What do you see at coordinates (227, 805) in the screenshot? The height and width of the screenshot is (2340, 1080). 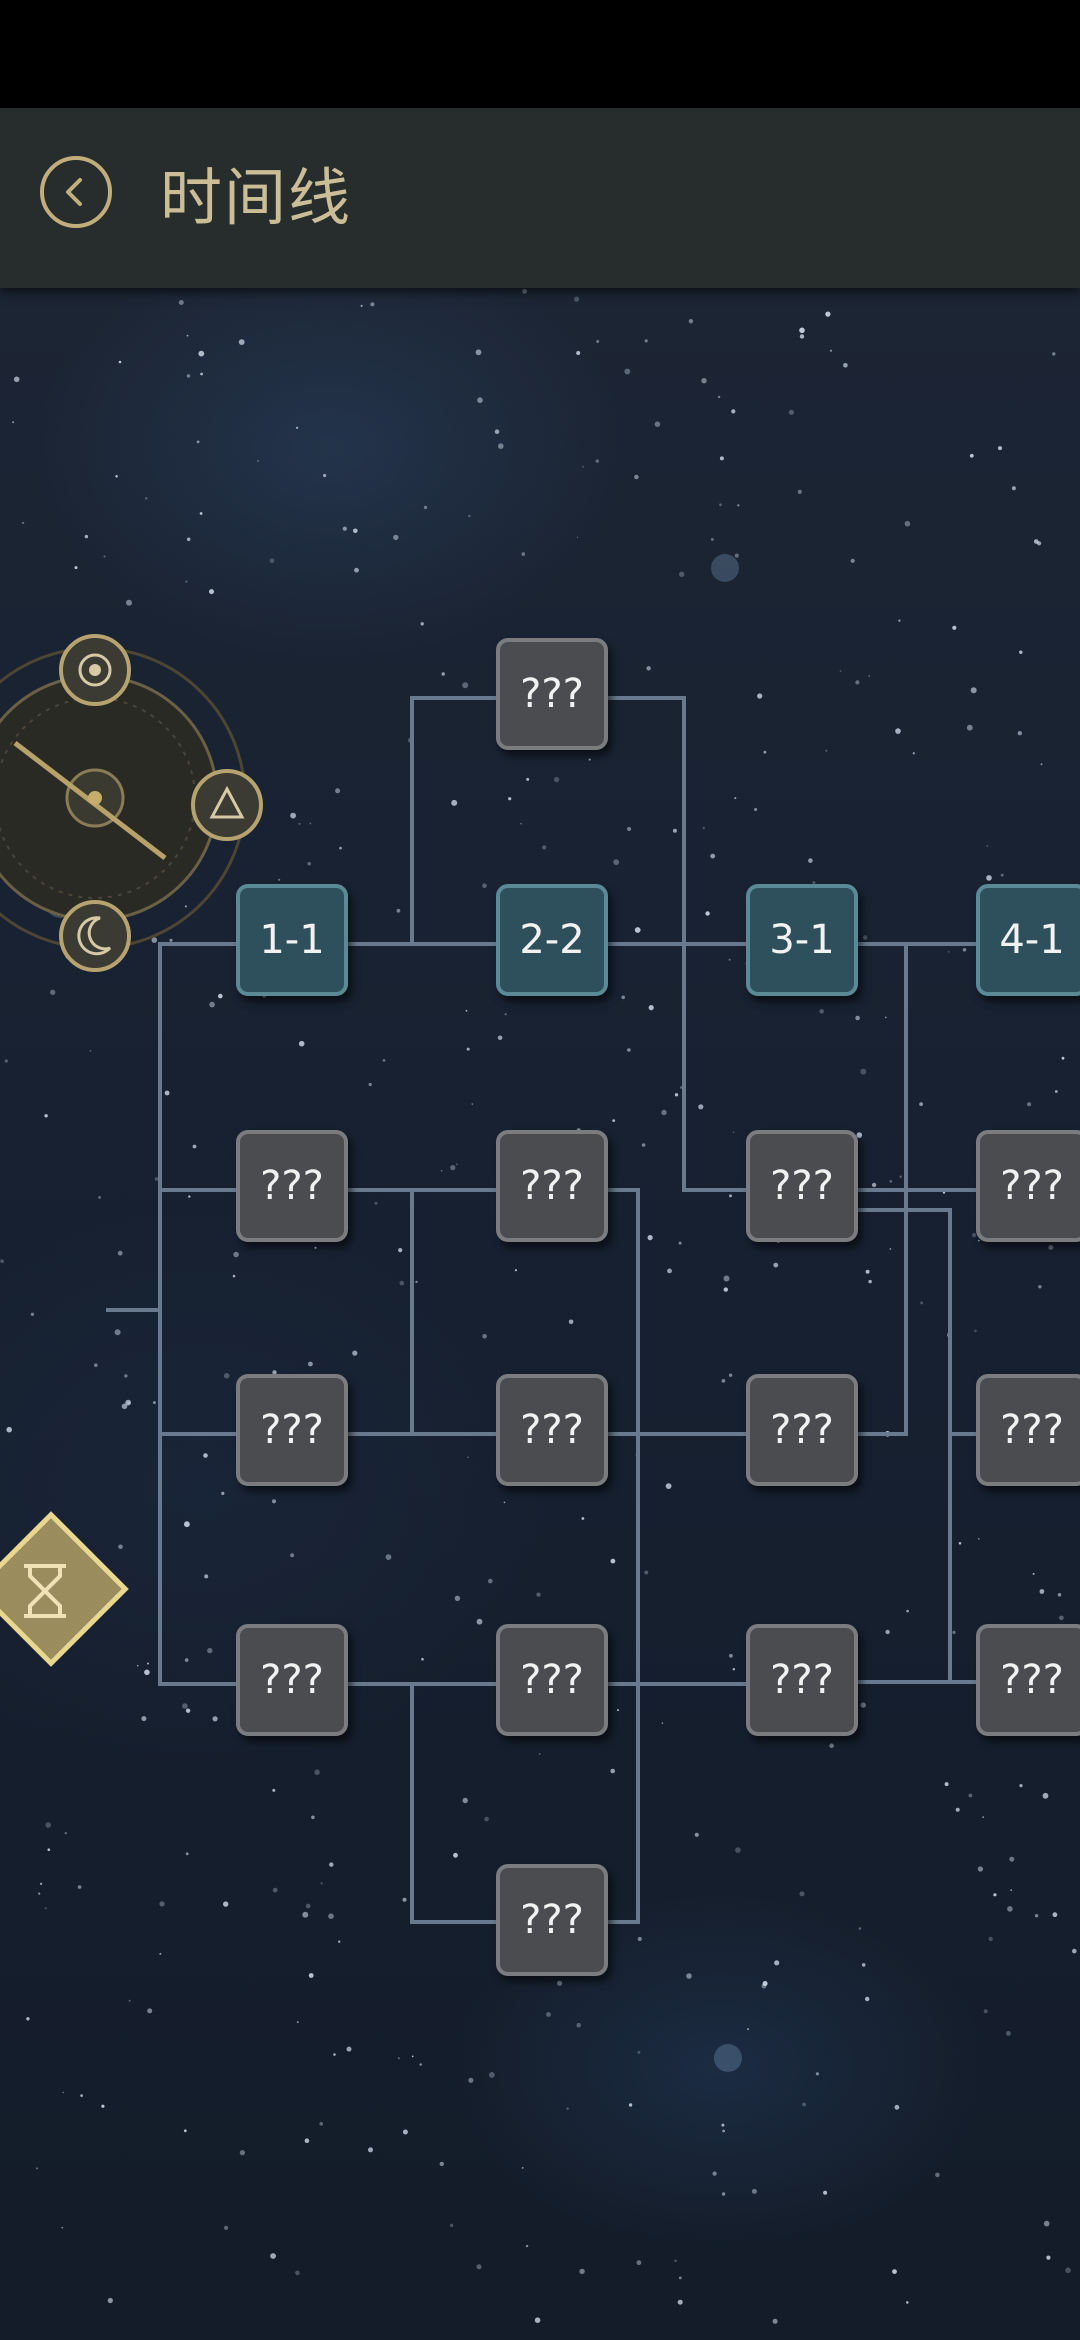 I see `triangle-icon` at bounding box center [227, 805].